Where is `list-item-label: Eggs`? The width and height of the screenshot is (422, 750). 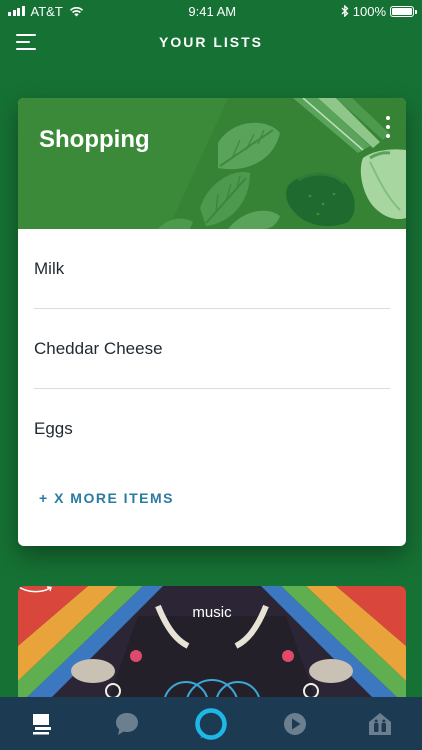 list-item-label: Eggs is located at coordinates (53, 428).